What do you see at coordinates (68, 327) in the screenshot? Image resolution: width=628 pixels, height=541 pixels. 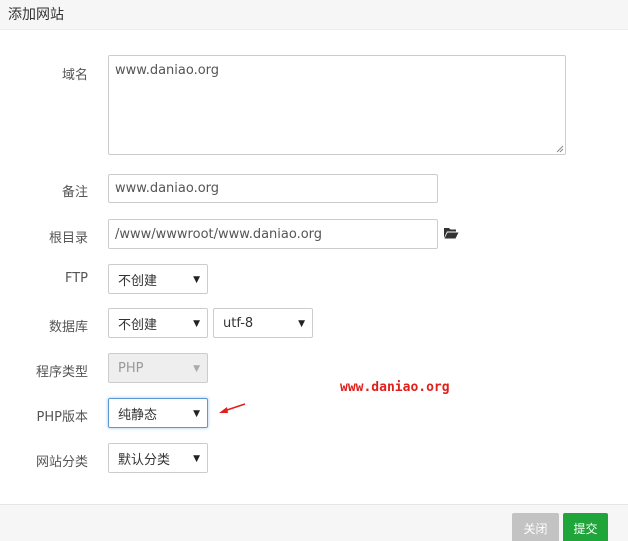 I see `database-label: 数据库` at bounding box center [68, 327].